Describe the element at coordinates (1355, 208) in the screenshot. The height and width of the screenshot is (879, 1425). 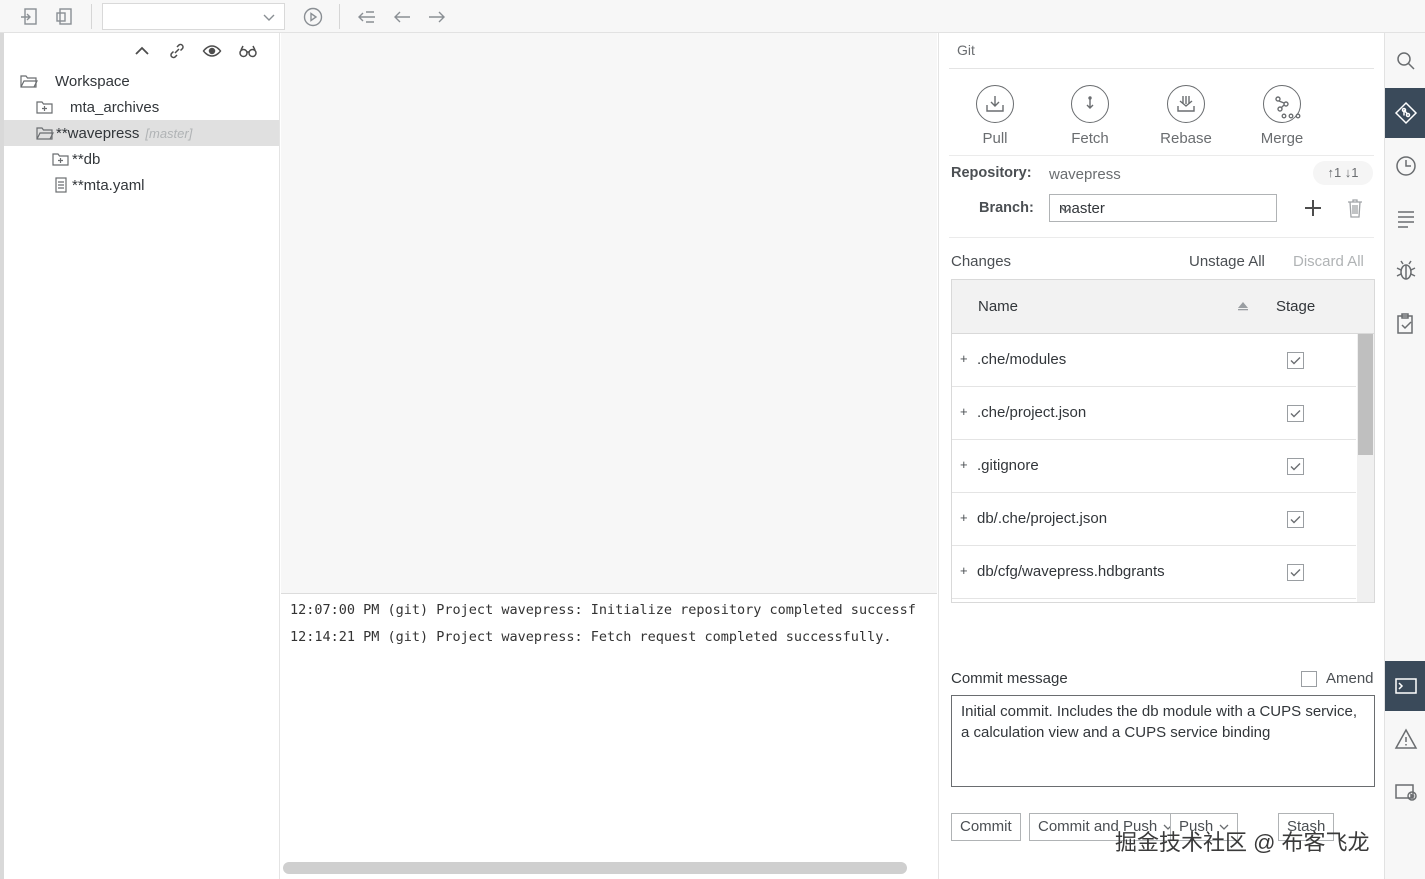
I see `trash-icon` at that location.